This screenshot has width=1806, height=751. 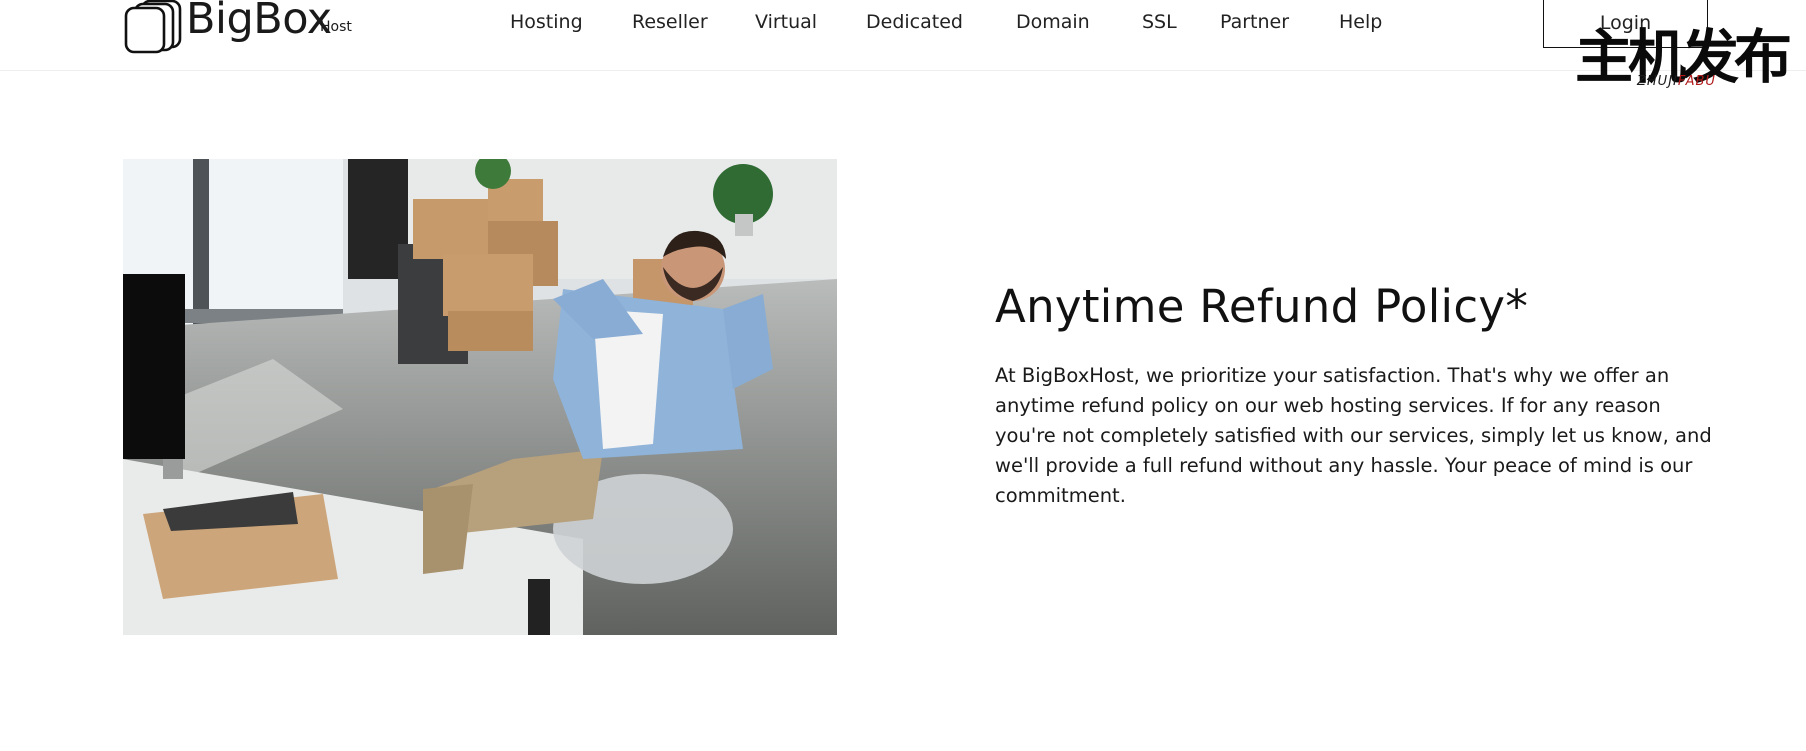 What do you see at coordinates (1053, 22) in the screenshot?
I see `nav-item-domain: Domain` at bounding box center [1053, 22].